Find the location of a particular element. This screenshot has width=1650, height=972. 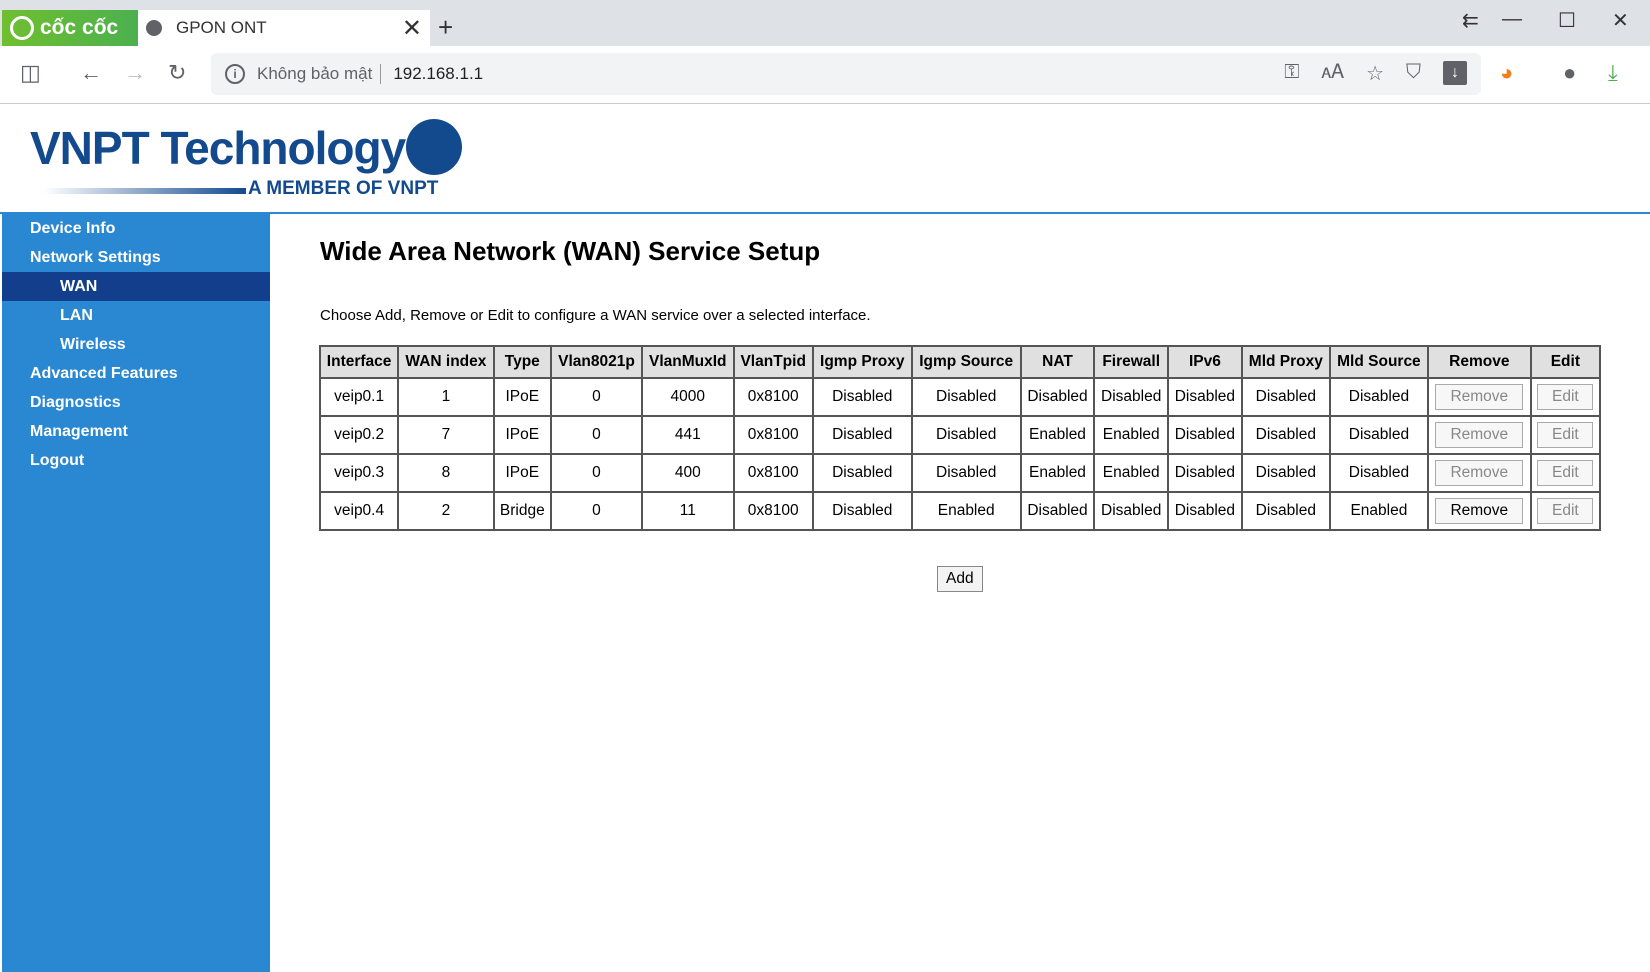

reload-icon: ↻ is located at coordinates (177, 73).